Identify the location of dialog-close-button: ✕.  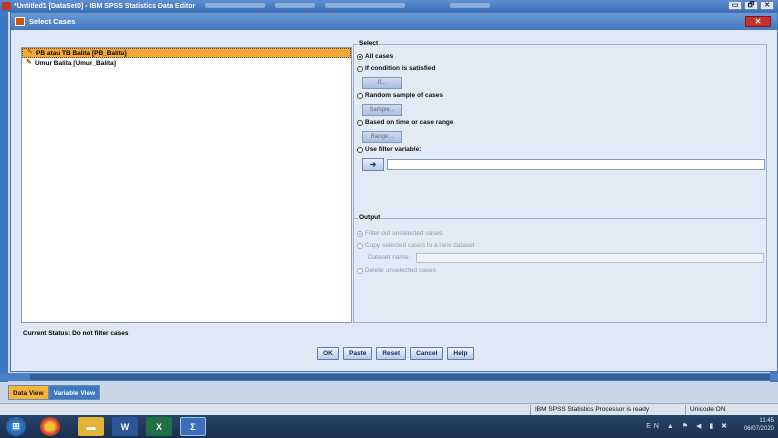
(758, 21).